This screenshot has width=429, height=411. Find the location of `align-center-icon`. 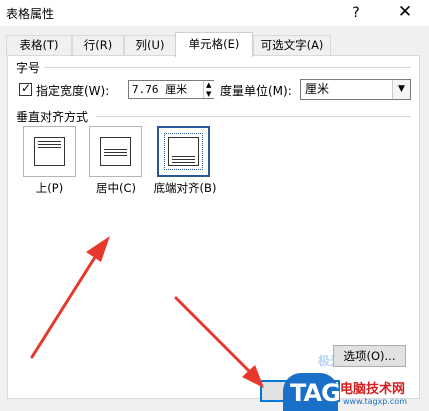

align-center-icon is located at coordinates (115, 151).